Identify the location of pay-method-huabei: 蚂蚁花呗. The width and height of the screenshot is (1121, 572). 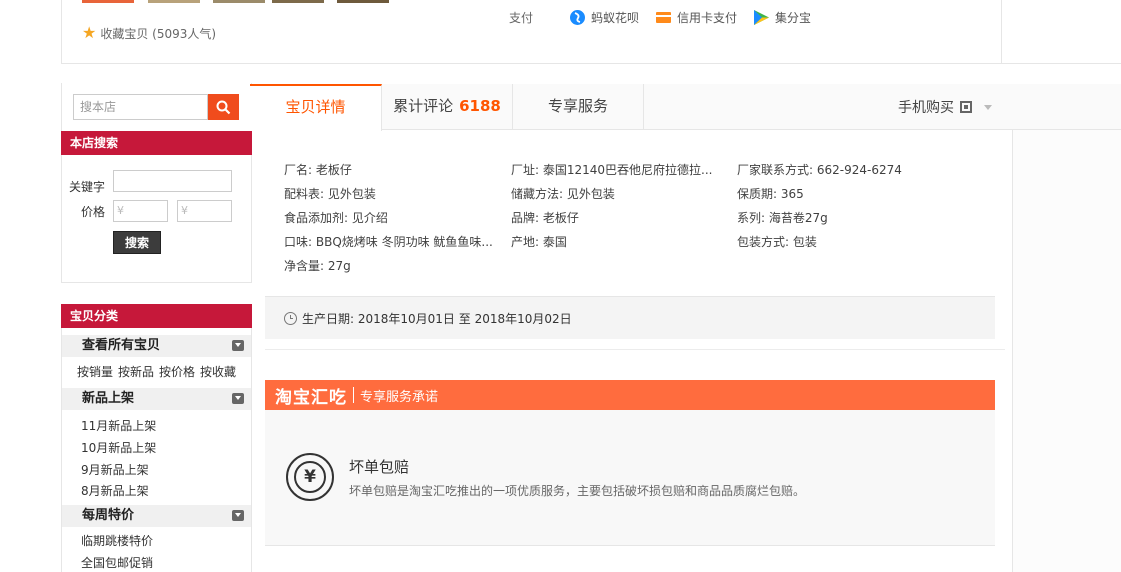
(604, 17).